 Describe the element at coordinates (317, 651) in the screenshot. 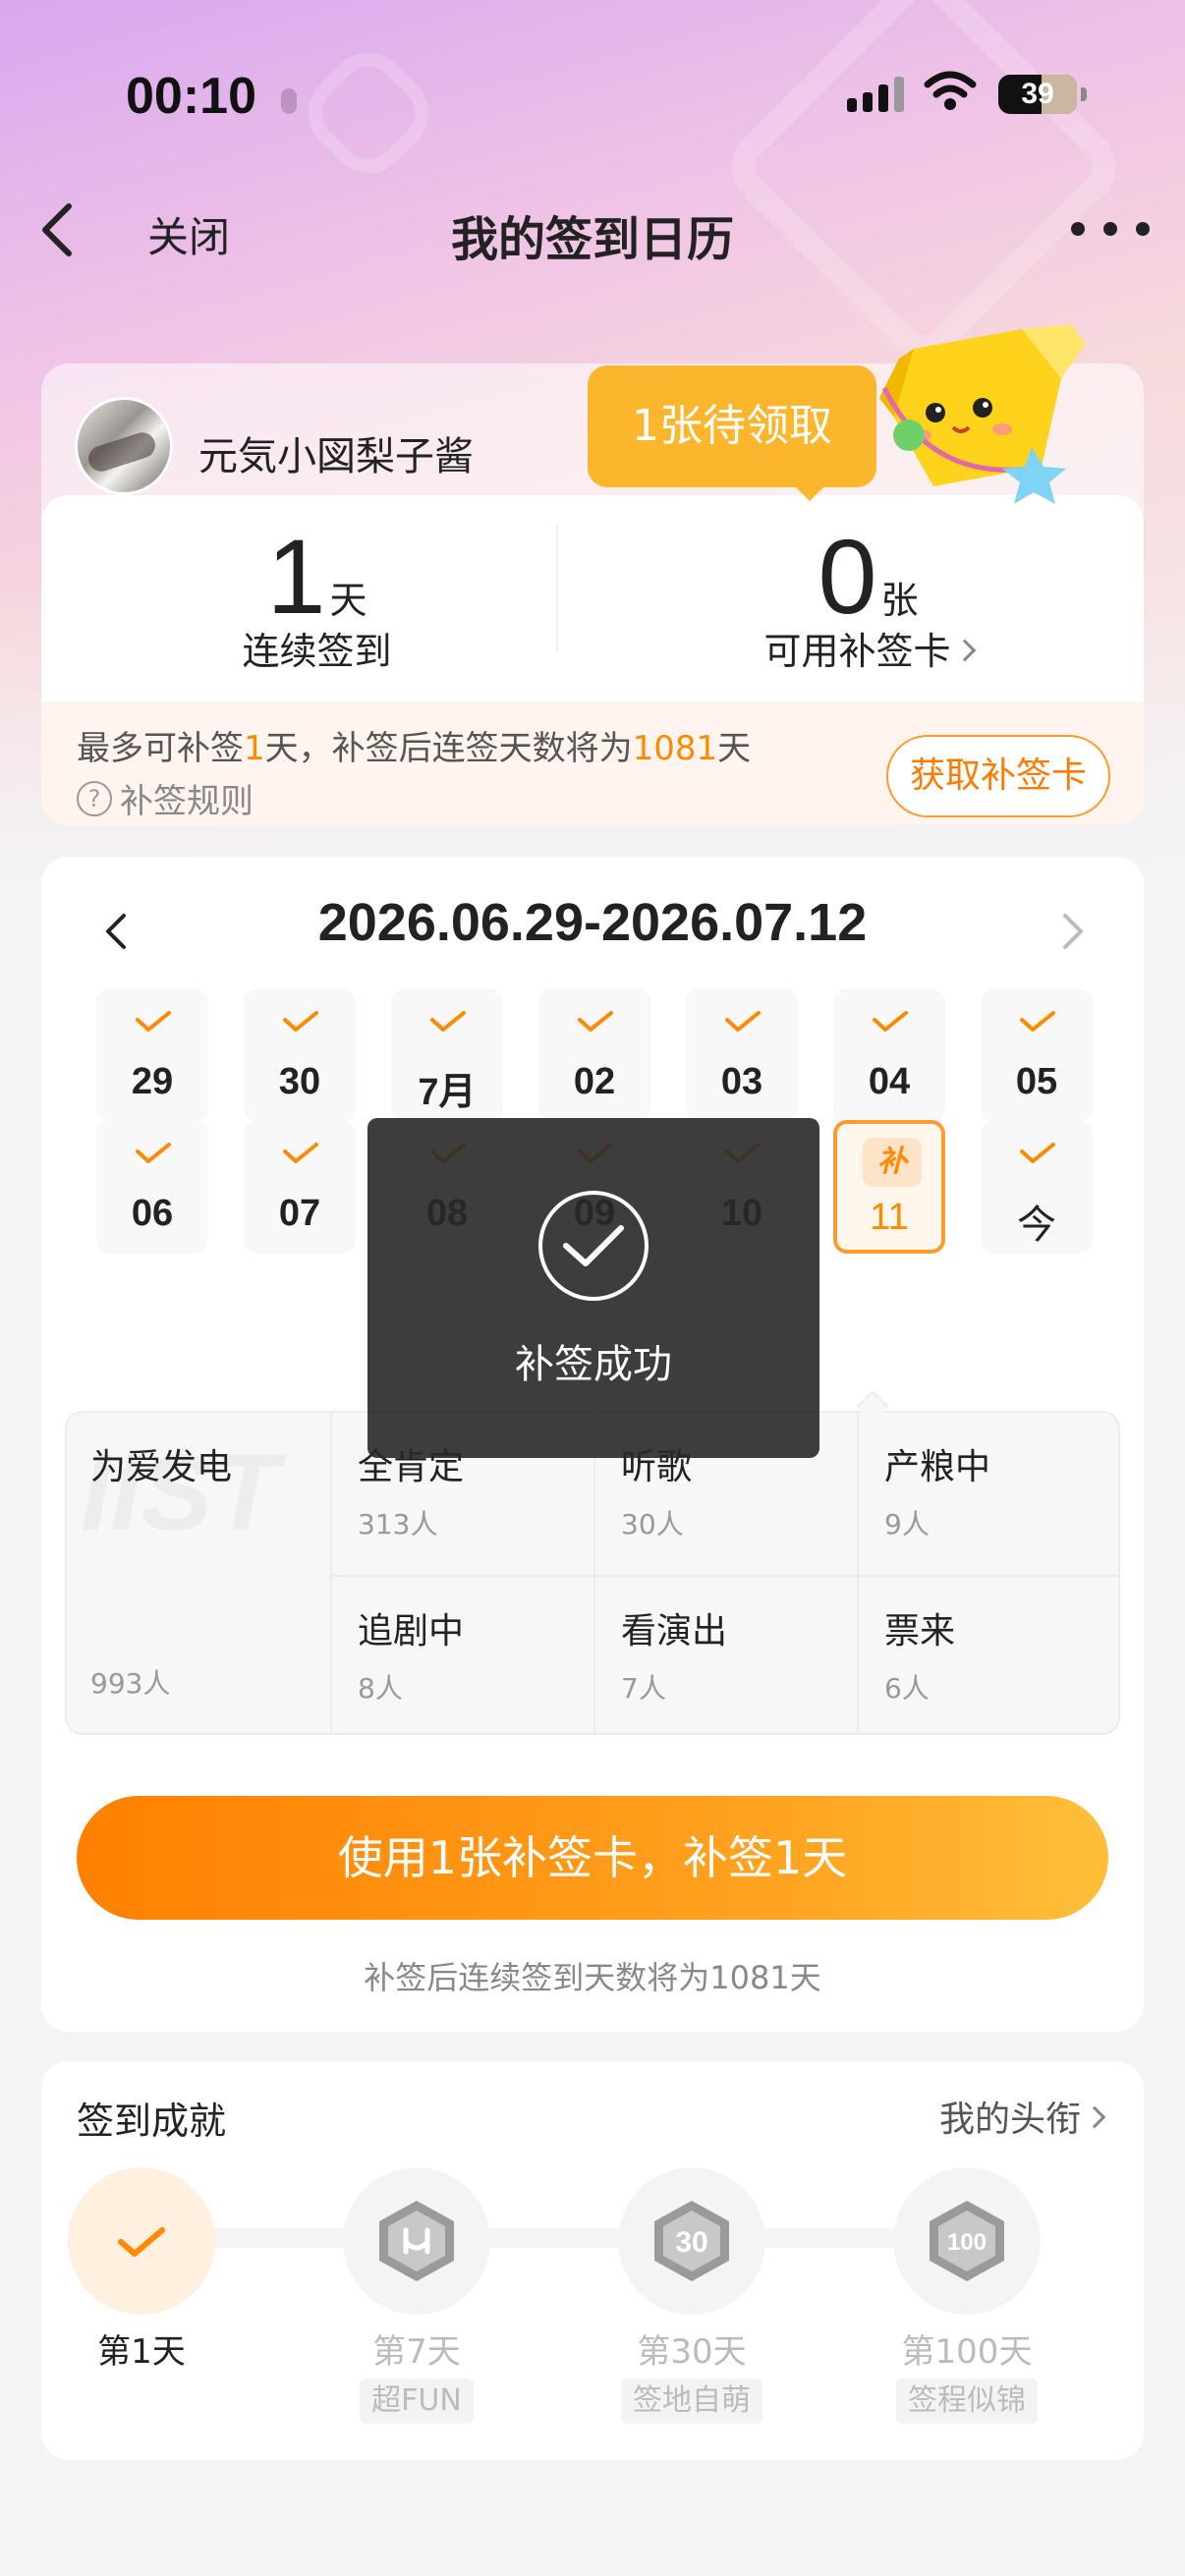

I see `streak-label: 连续签到` at that location.